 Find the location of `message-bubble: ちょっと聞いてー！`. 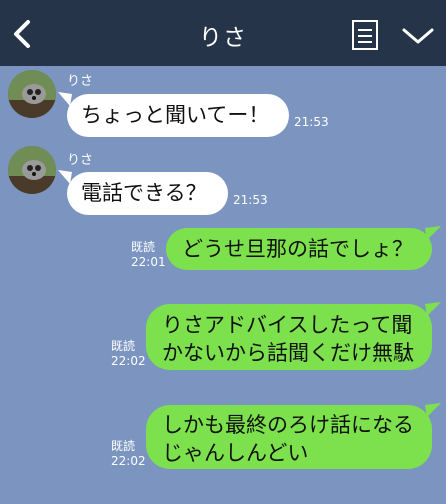

message-bubble: ちょっと聞いてー！ is located at coordinates (178, 115).